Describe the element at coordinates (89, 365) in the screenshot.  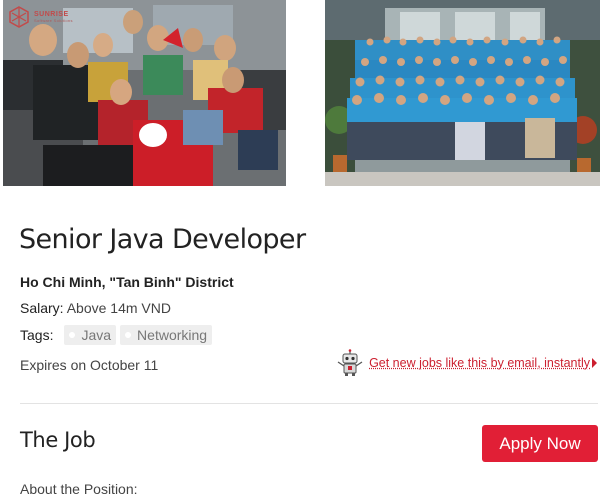
I see `expiry-date: Expires on October 11` at that location.